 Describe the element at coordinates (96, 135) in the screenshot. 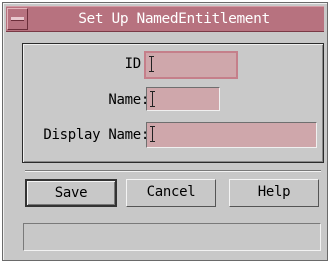

I see `display-name-label: Display Name:` at that location.